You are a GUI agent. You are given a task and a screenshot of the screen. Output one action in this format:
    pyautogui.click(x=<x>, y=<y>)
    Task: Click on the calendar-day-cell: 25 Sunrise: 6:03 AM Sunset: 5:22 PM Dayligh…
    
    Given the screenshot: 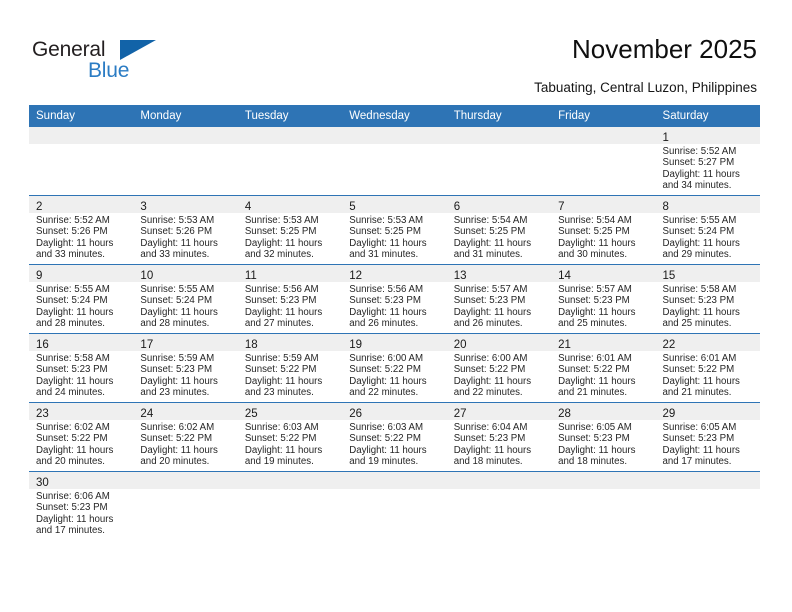 What is the action you would take?
    pyautogui.click(x=290, y=437)
    